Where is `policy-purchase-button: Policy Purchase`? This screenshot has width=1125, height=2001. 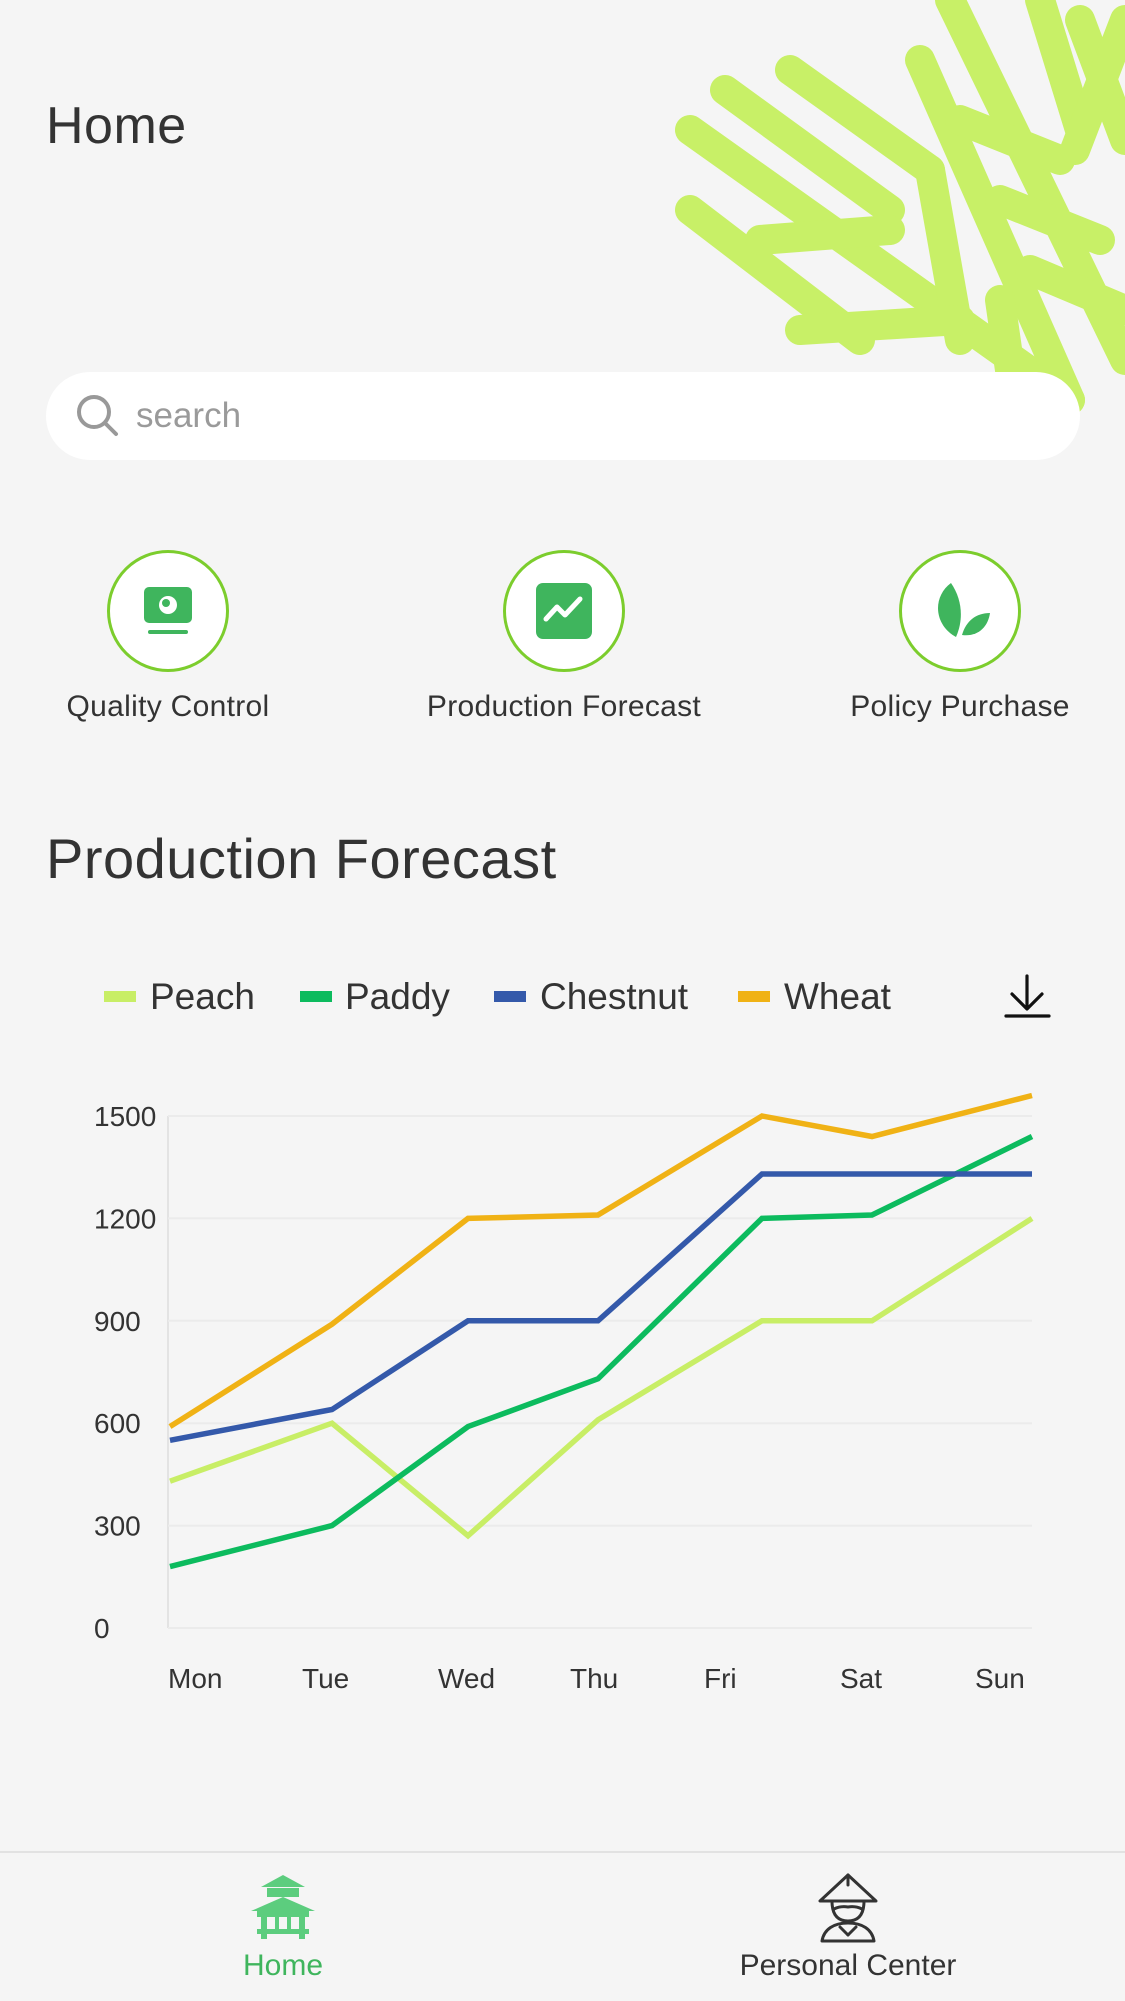
policy-purchase-button: Policy Purchase is located at coordinates (960, 640).